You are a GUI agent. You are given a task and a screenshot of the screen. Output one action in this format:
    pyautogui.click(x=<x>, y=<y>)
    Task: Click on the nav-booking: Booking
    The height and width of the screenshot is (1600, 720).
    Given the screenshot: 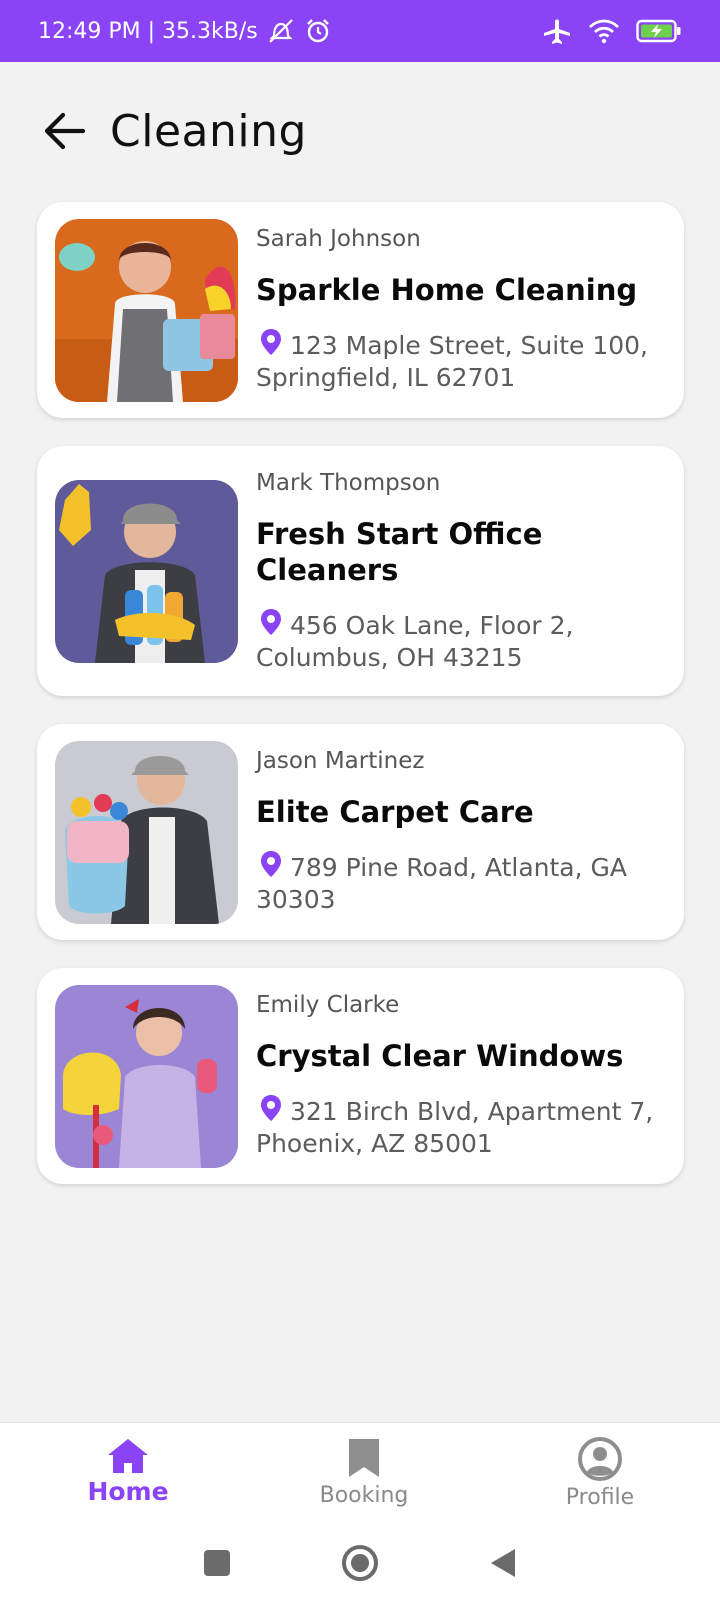 What is the action you would take?
    pyautogui.click(x=364, y=1474)
    